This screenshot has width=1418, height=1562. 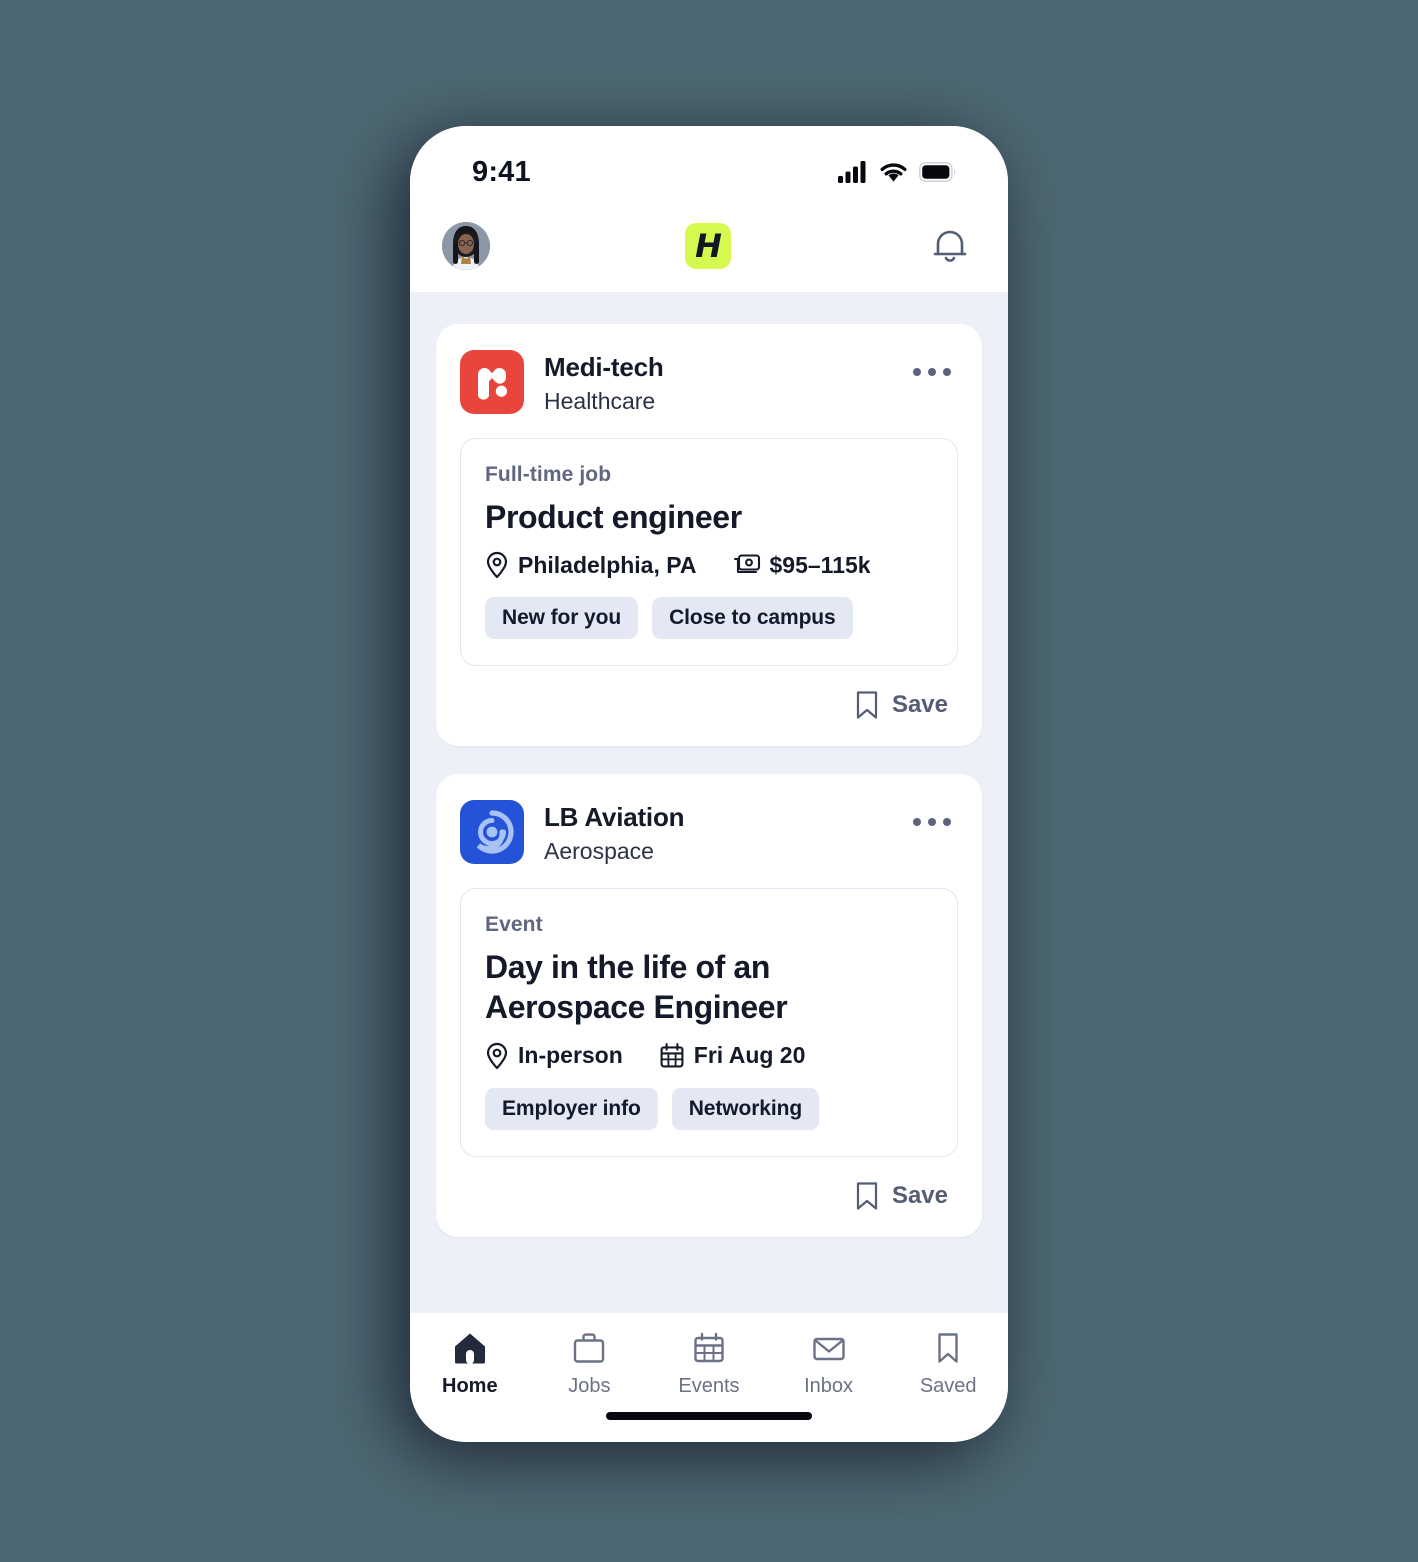 I want to click on org-name: Medi-tech, so click(x=604, y=367).